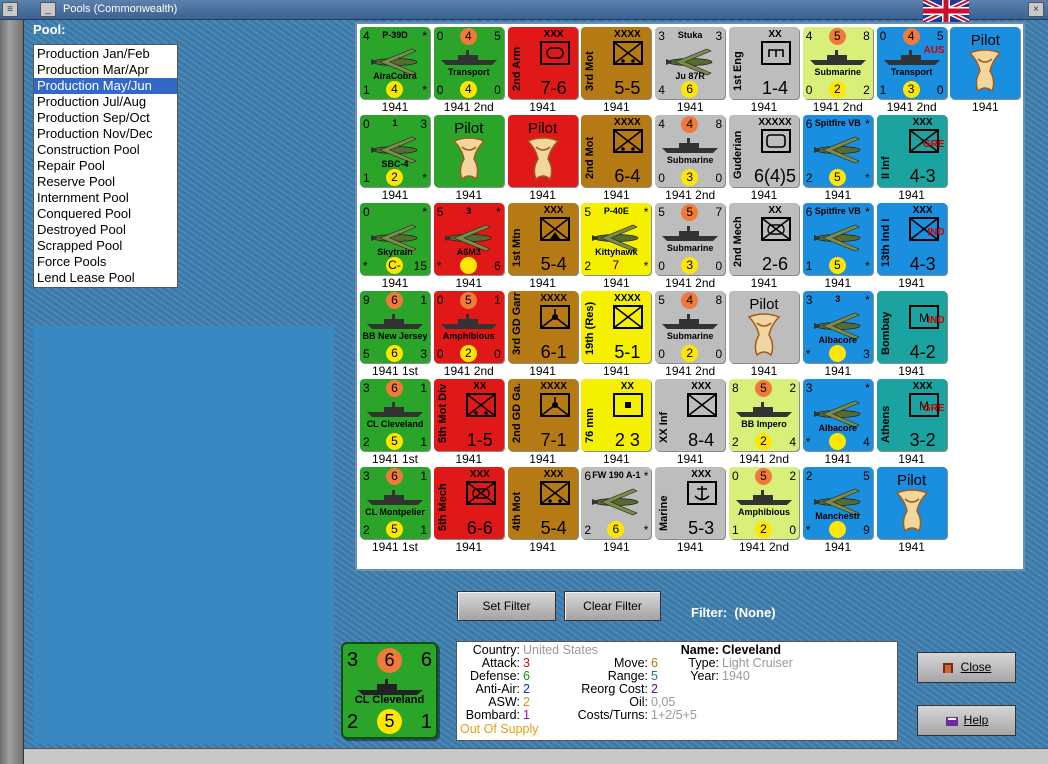 The height and width of the screenshot is (764, 1048). What do you see at coordinates (911, 151) in the screenshot?
I see `land-unit-counter: II Inf XXX 4-3 GRE` at bounding box center [911, 151].